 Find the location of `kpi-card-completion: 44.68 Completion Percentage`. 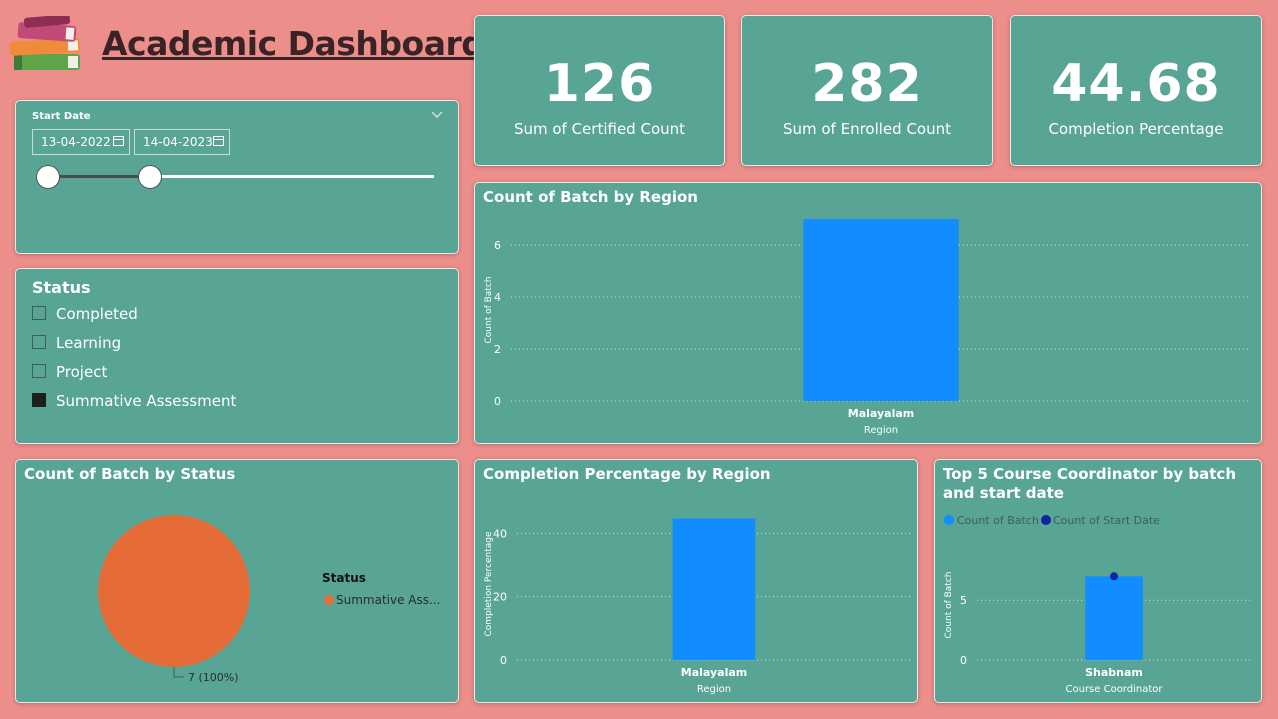

kpi-card-completion: 44.68 Completion Percentage is located at coordinates (1136, 90).